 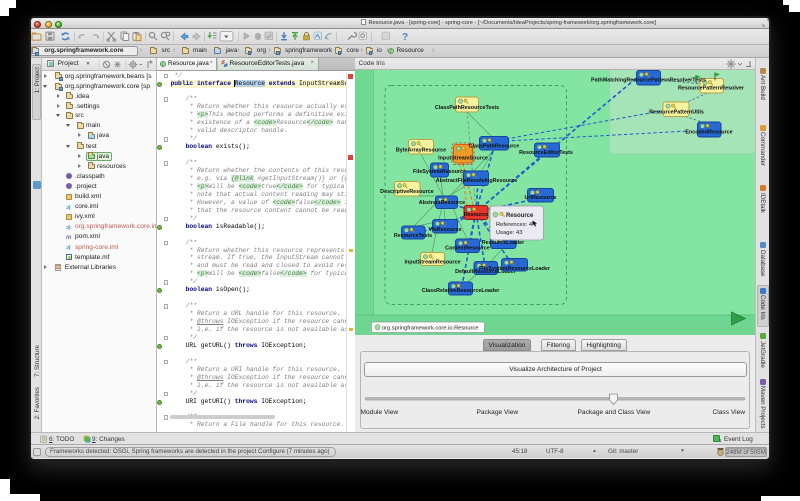 What do you see at coordinates (412, 236) in the screenshot?
I see `svg-text: ResourceTests` at bounding box center [412, 236].